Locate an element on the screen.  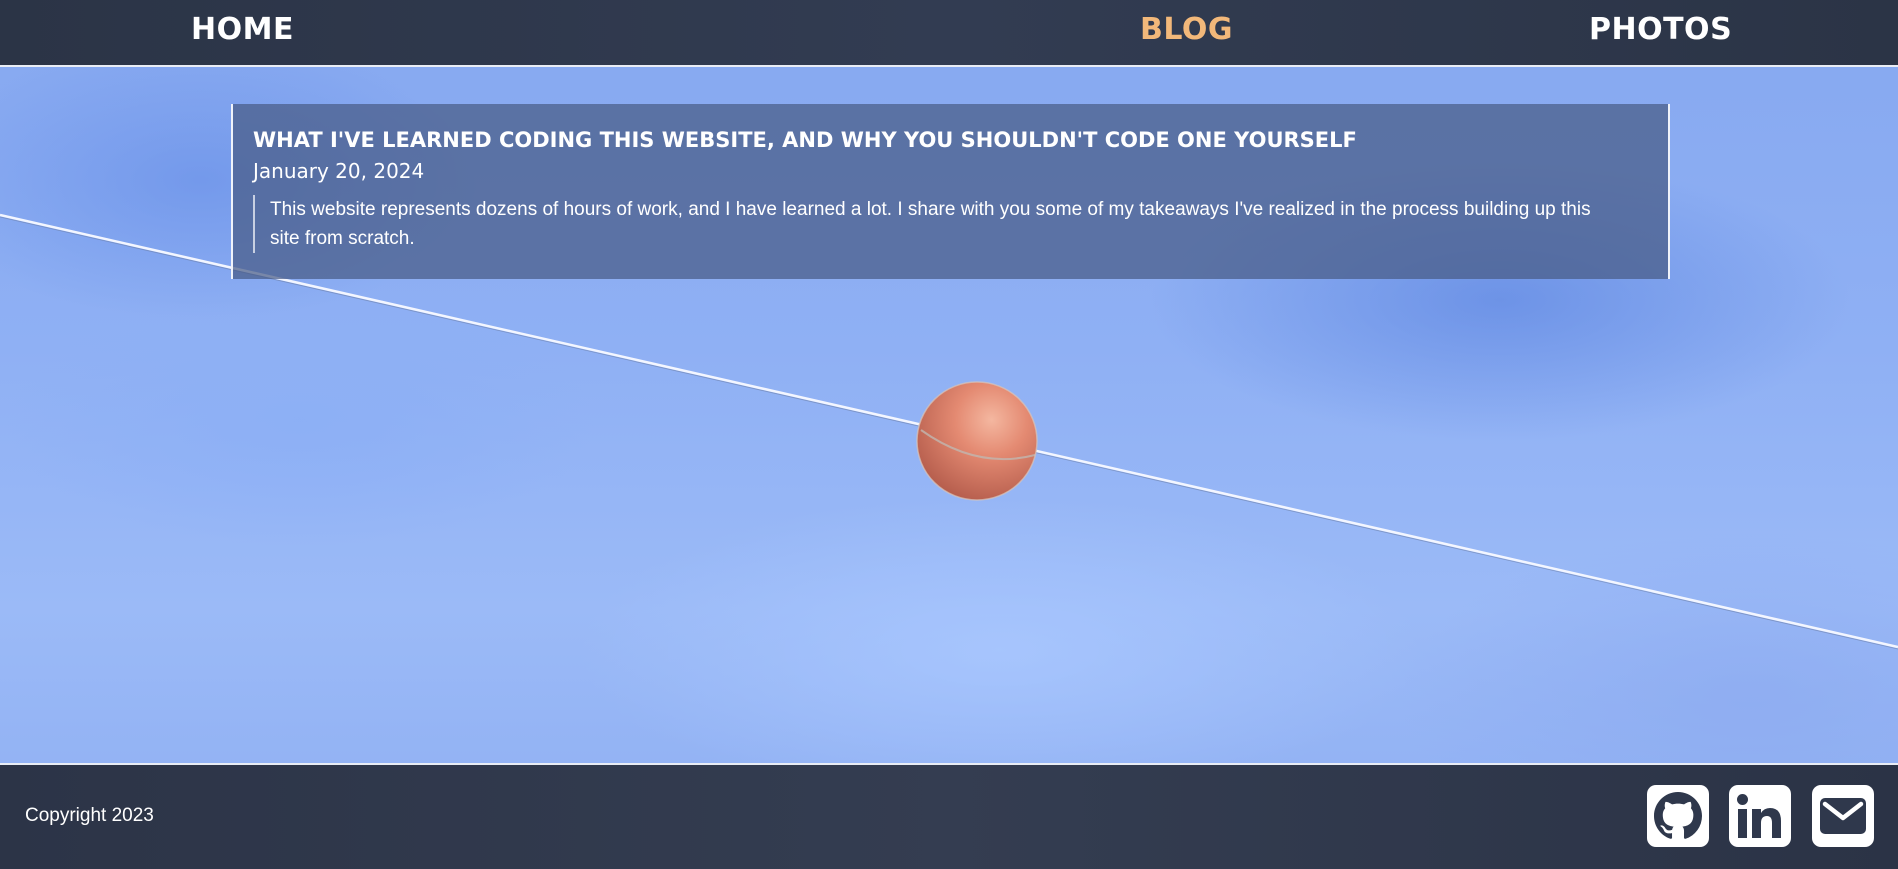
linkedin-link is located at coordinates (1760, 816).